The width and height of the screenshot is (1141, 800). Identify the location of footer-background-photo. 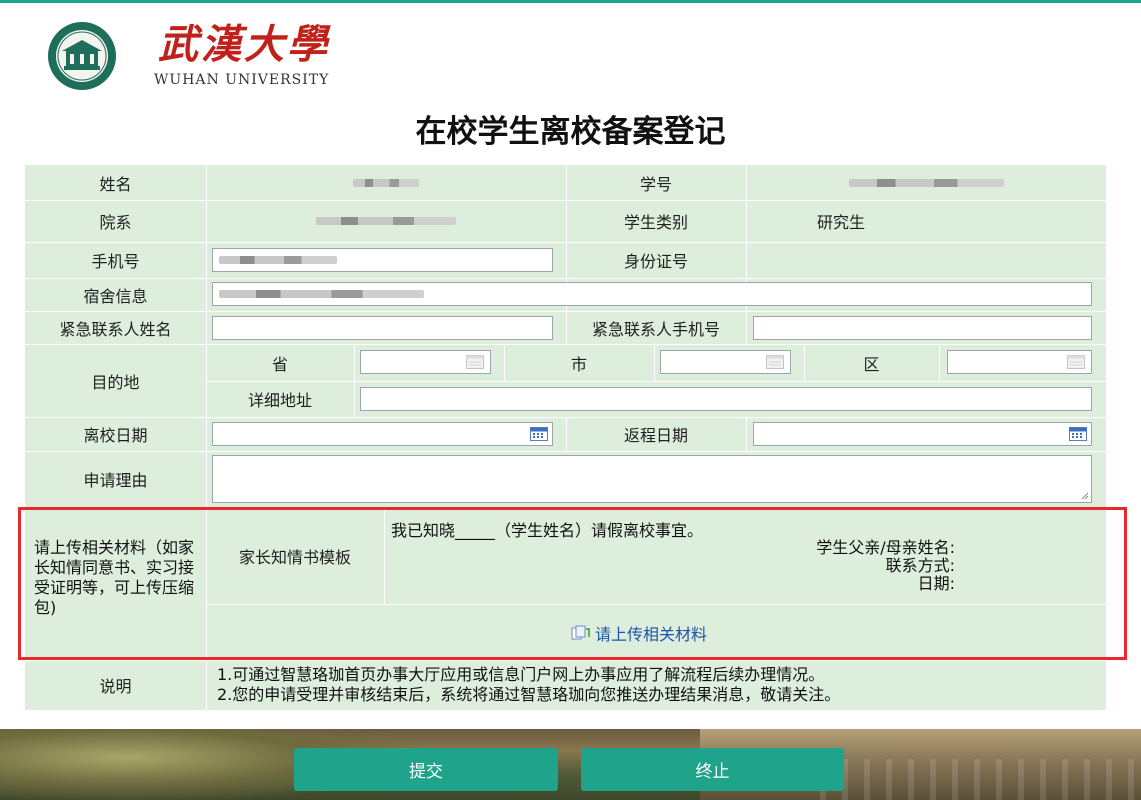
(570, 764).